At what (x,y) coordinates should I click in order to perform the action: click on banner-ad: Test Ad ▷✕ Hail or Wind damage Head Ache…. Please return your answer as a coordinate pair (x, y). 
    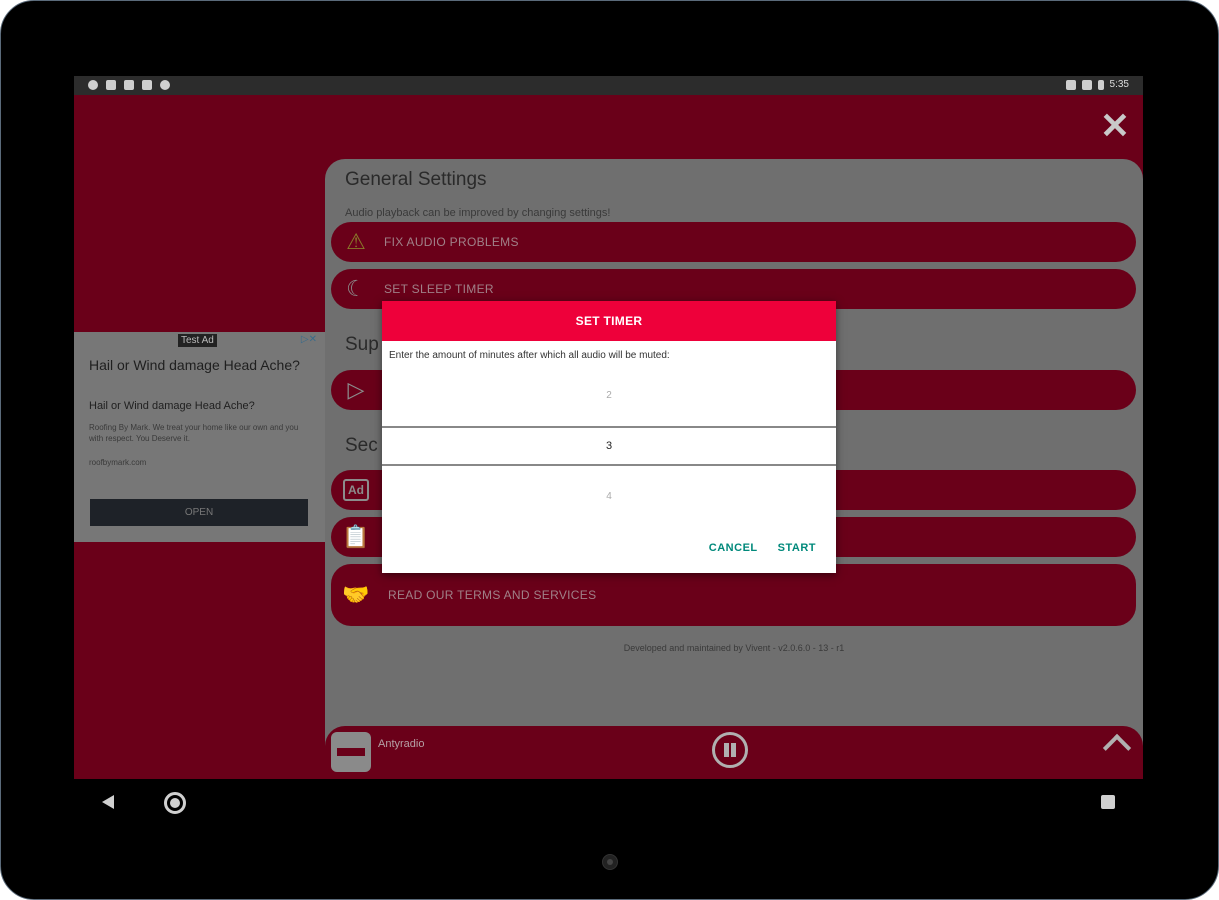
    Looking at the image, I should click on (199, 437).